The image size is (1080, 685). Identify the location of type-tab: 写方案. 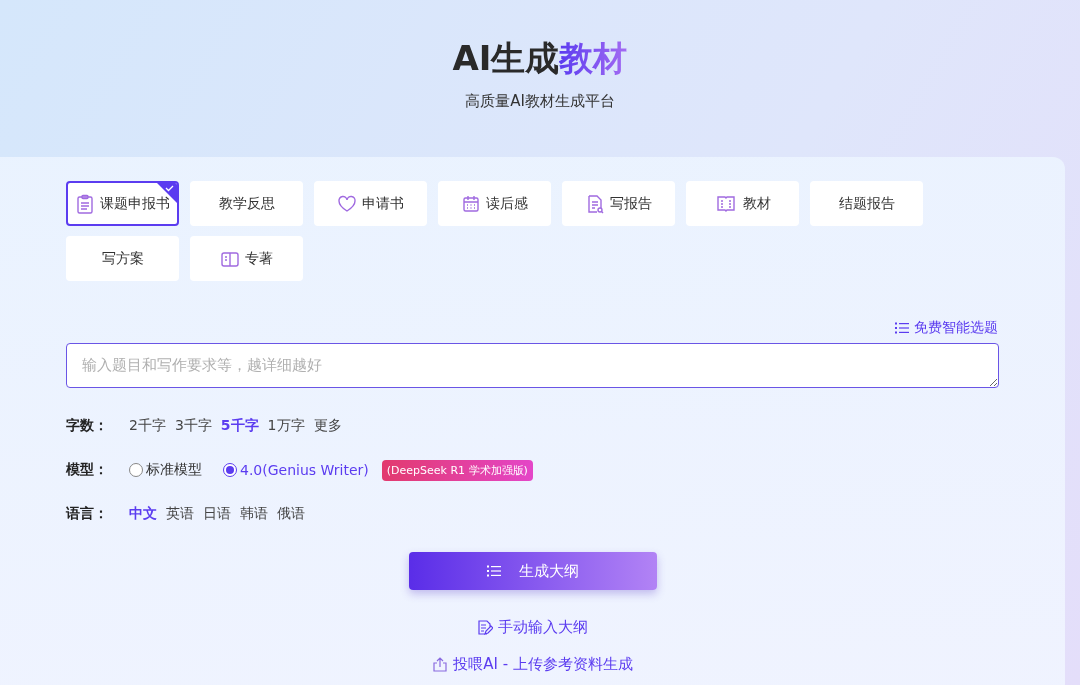
(122, 258).